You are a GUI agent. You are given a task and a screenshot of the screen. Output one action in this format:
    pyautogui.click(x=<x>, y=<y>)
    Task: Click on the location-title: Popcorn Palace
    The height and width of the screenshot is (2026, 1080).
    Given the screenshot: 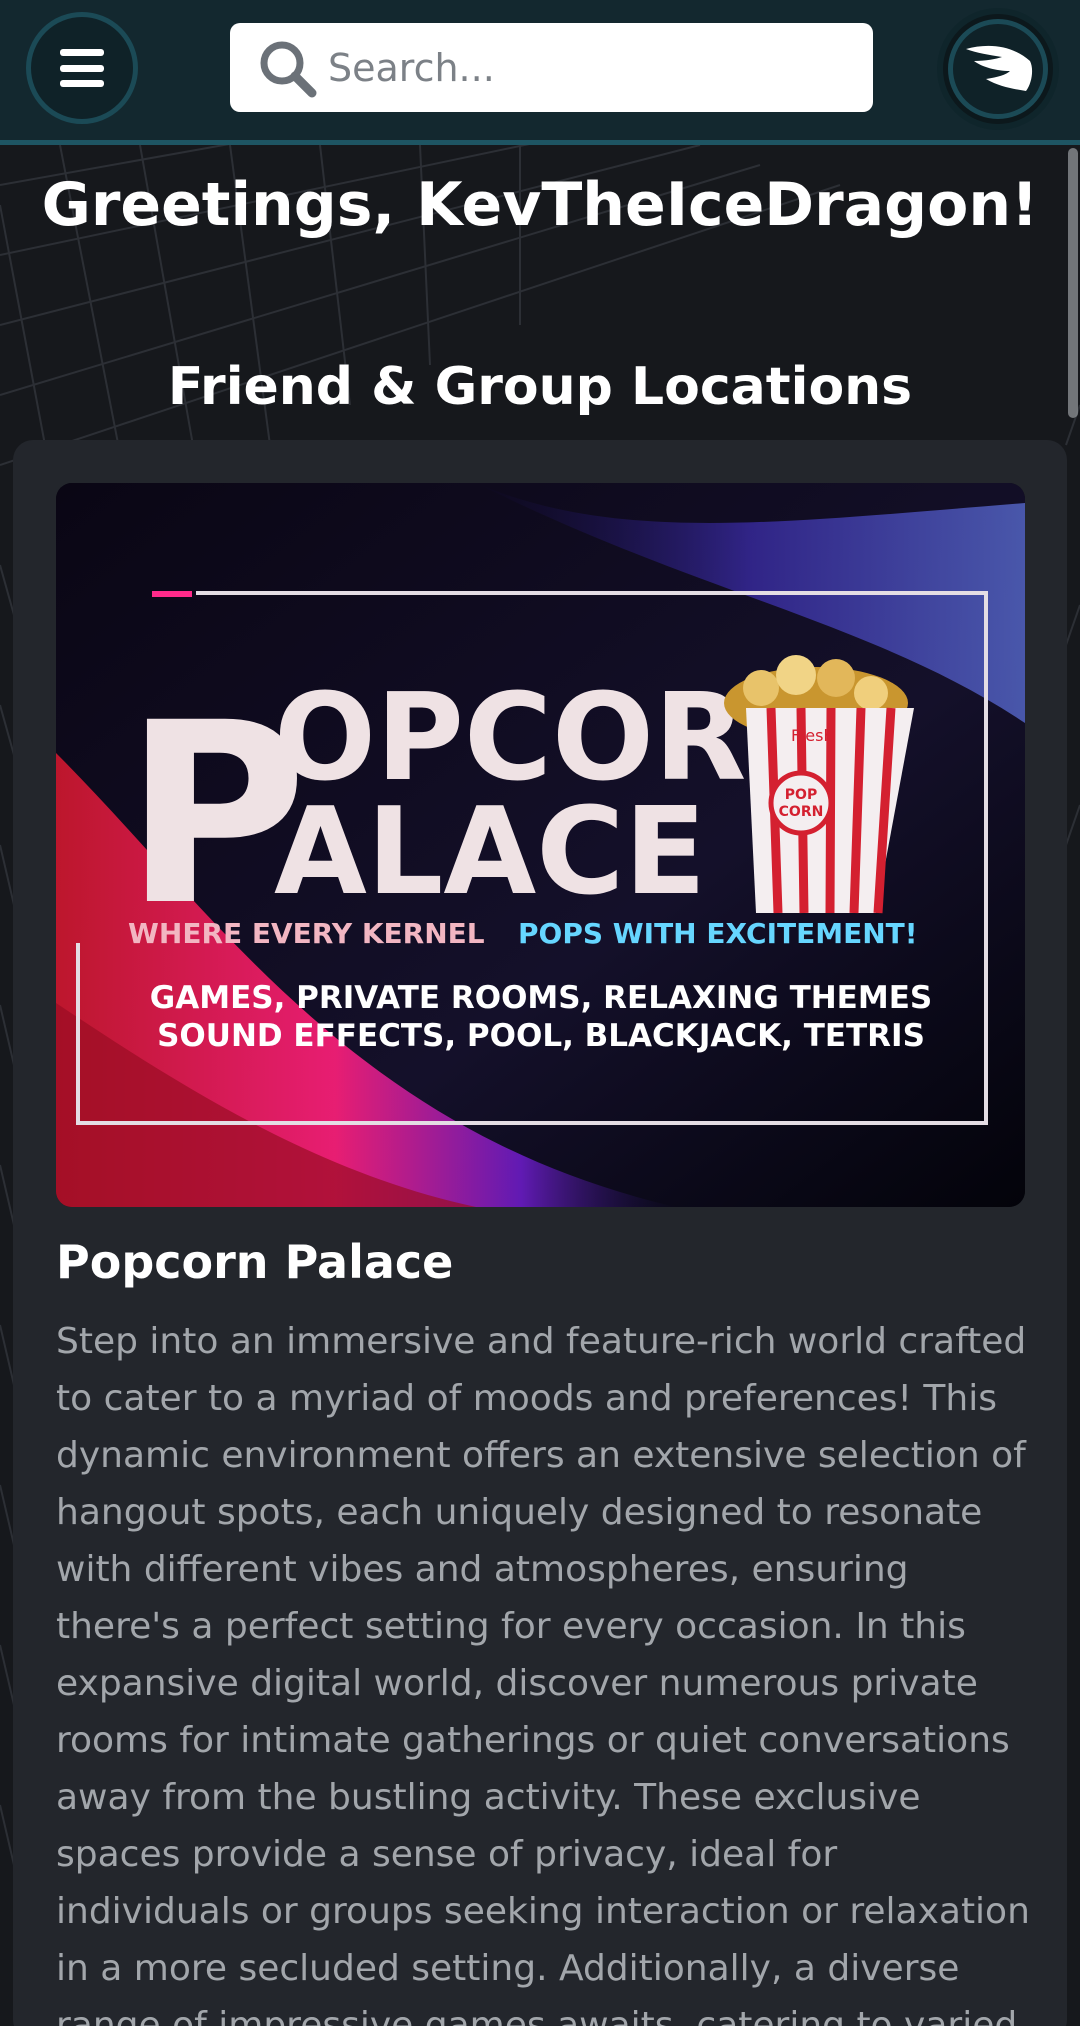 What is the action you would take?
    pyautogui.click(x=540, y=1262)
    